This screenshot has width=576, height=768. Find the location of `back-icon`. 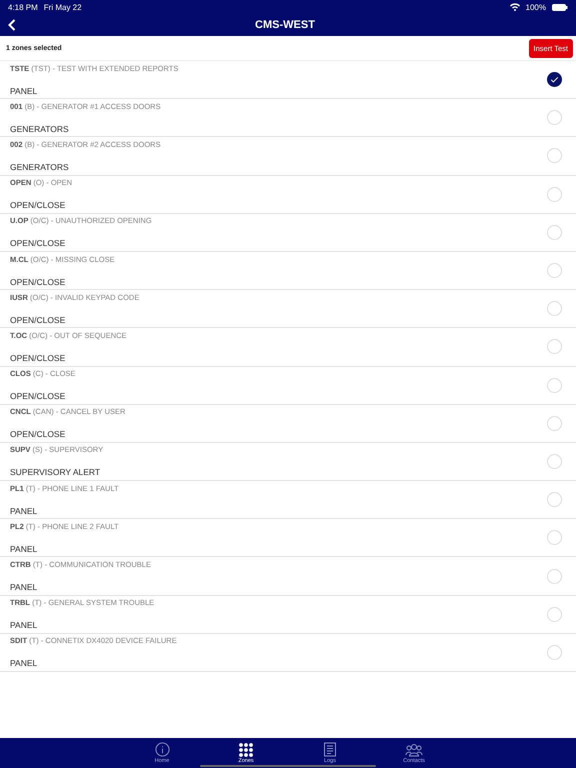

back-icon is located at coordinates (12, 25).